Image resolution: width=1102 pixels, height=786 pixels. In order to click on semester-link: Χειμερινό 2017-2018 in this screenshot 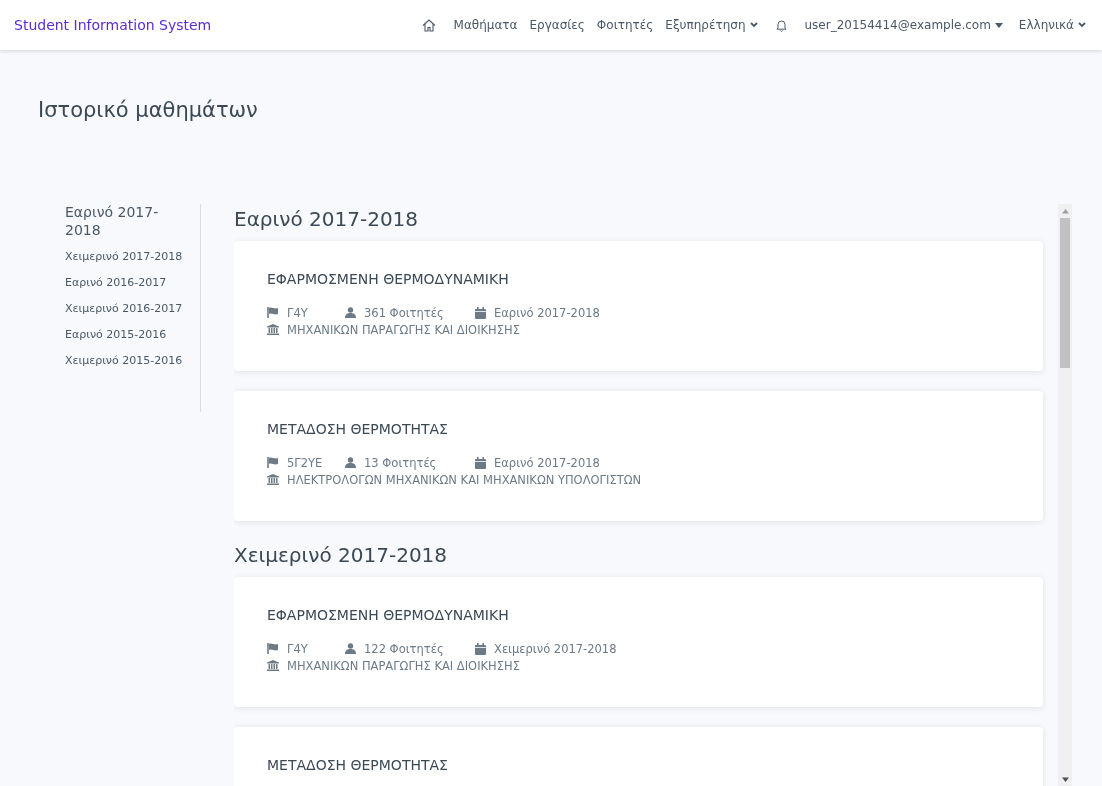, I will do `click(124, 257)`.